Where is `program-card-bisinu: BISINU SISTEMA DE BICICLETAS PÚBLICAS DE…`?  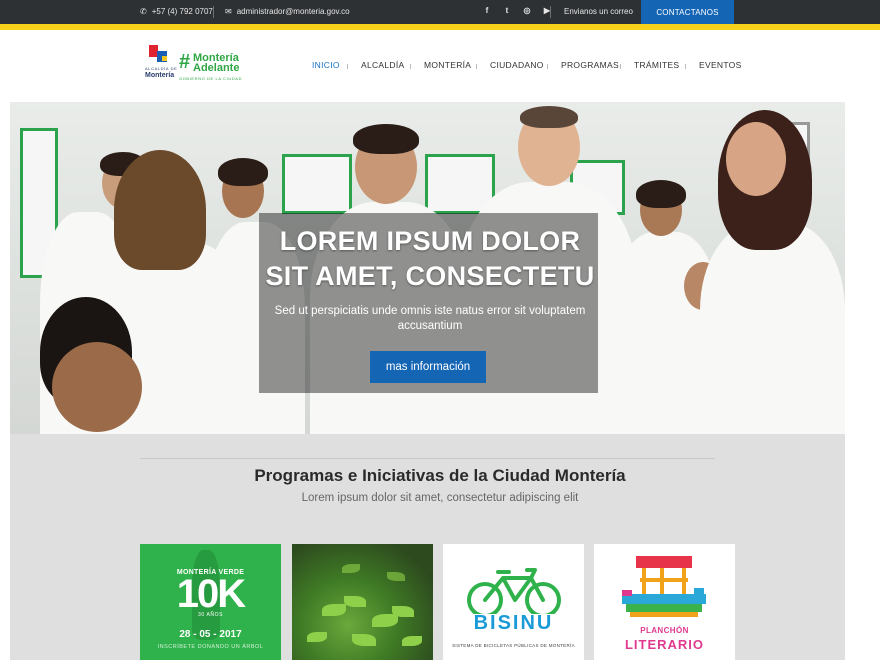 program-card-bisinu: BISINU SISTEMA DE BICICLETAS PÚBLICAS DE… is located at coordinates (513, 602).